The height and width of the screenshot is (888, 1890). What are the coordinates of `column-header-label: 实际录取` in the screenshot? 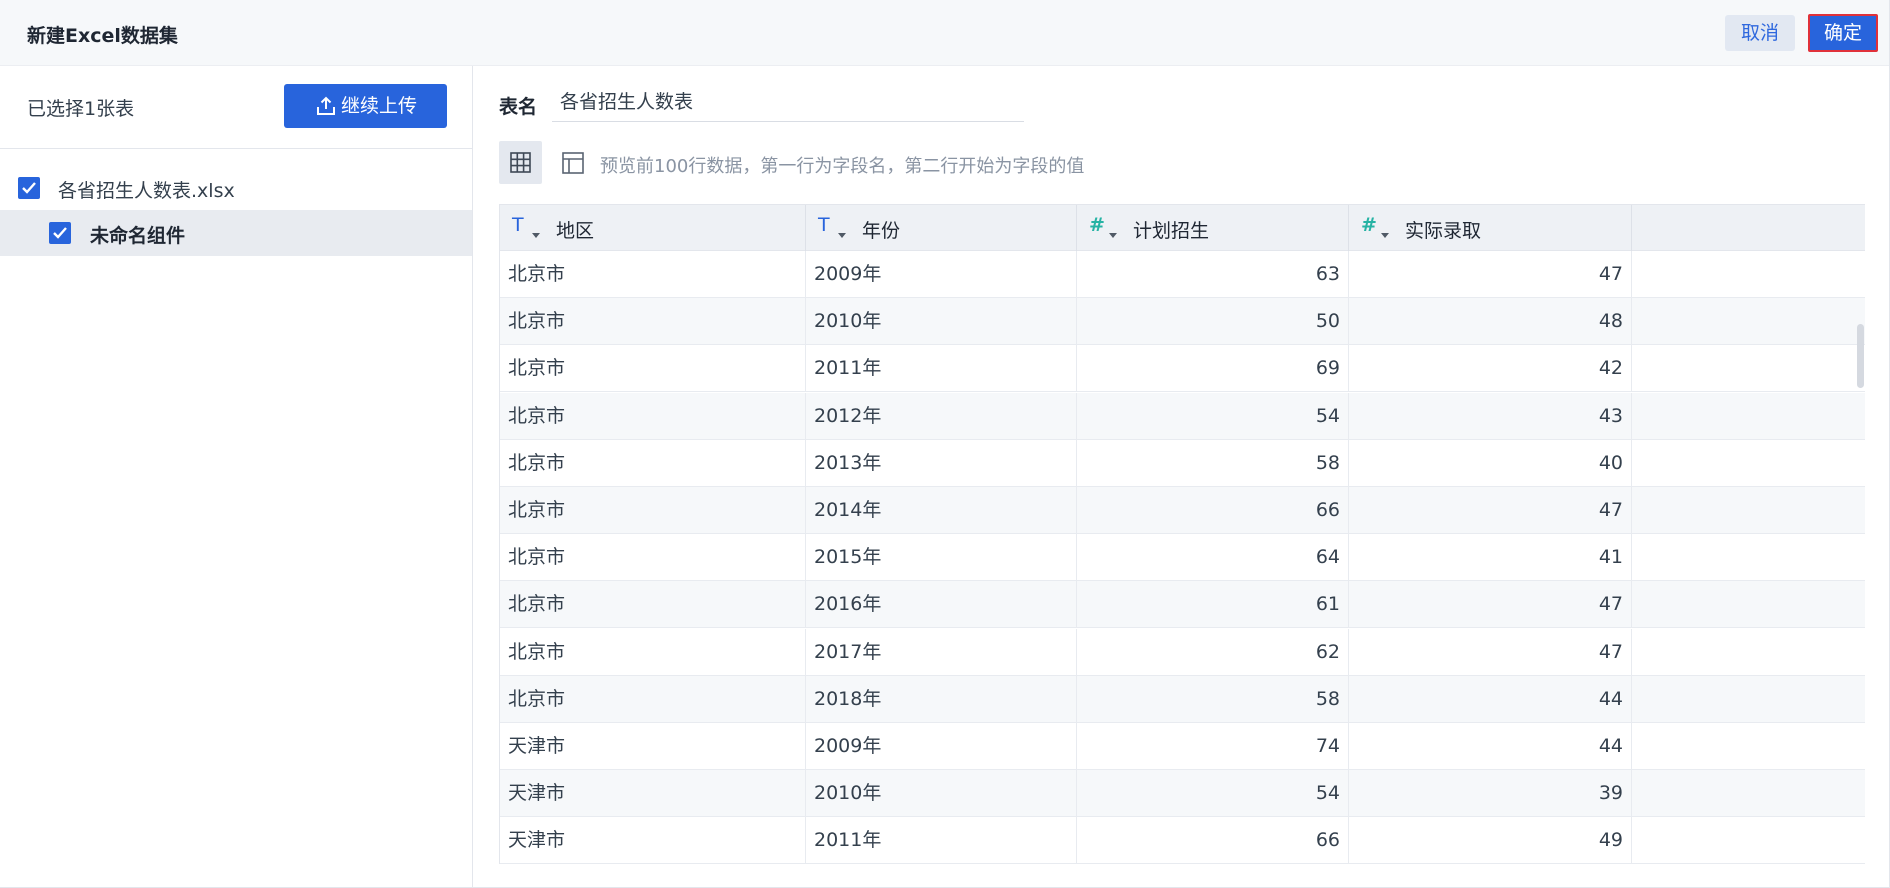 It's located at (1443, 231).